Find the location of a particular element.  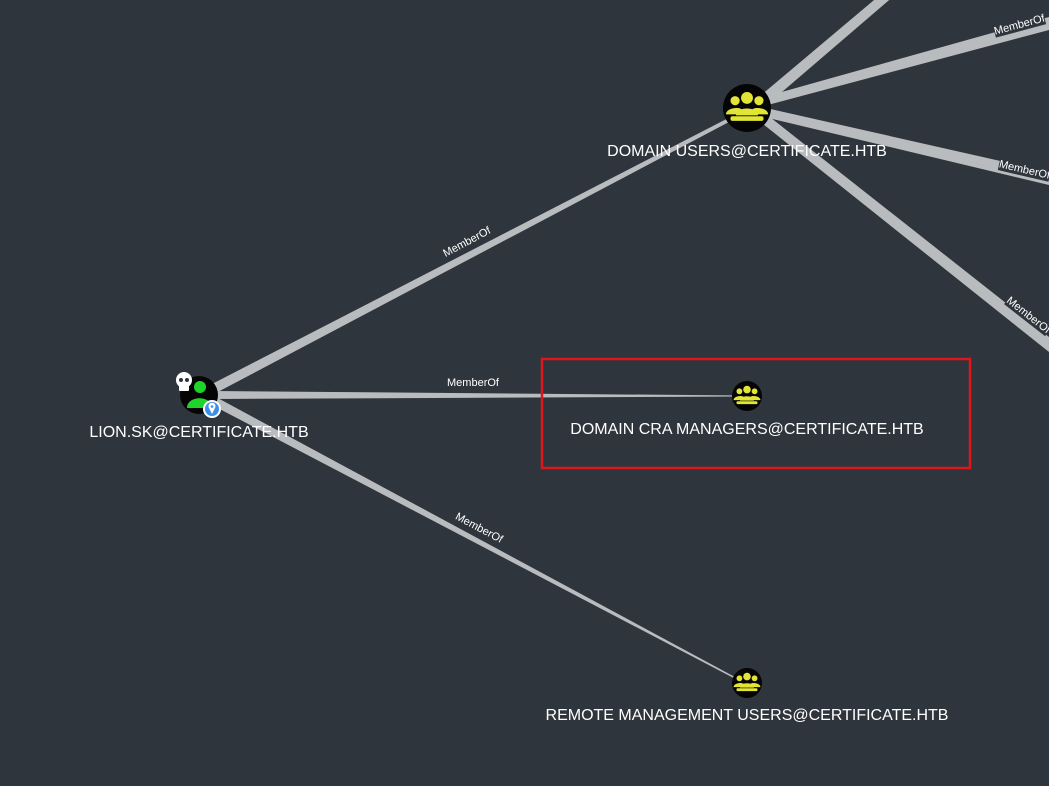

edge-lion-to-cra-managers: MemberOf is located at coordinates (480, 387).